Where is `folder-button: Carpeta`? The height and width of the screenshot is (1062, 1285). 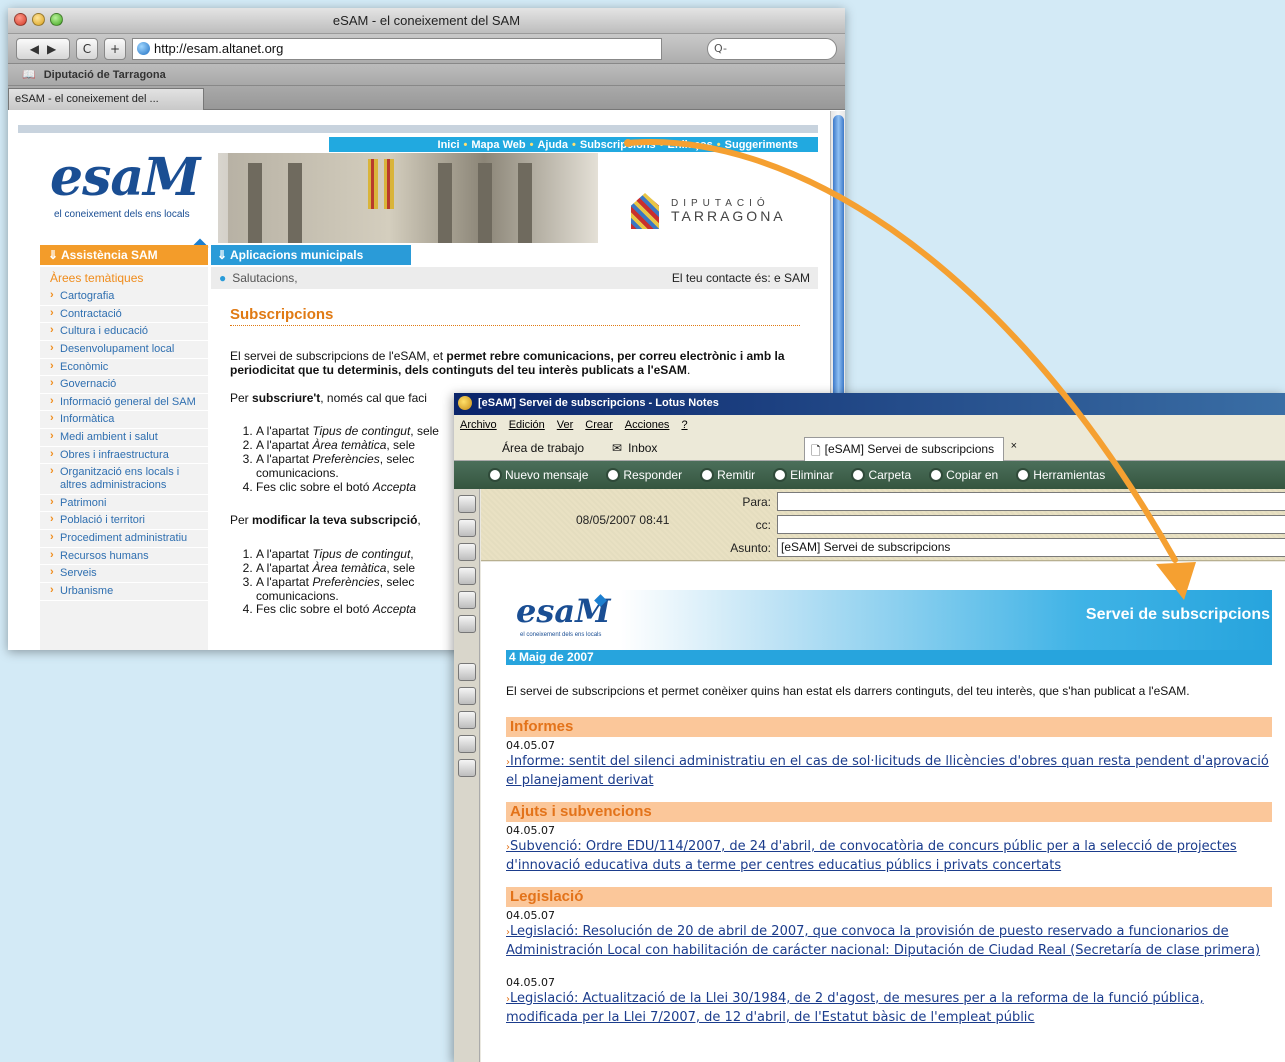 folder-button: Carpeta is located at coordinates (881, 475).